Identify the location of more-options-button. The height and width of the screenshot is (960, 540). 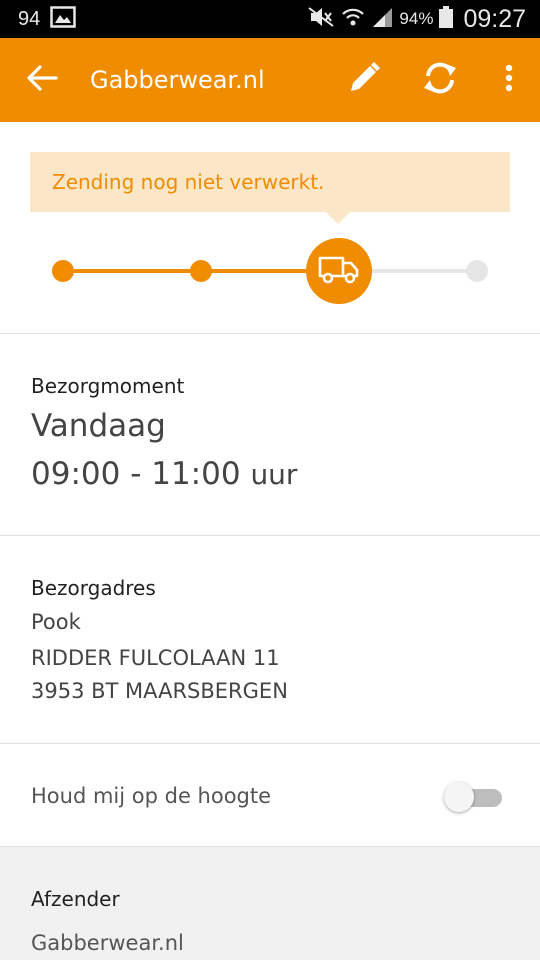
(509, 80).